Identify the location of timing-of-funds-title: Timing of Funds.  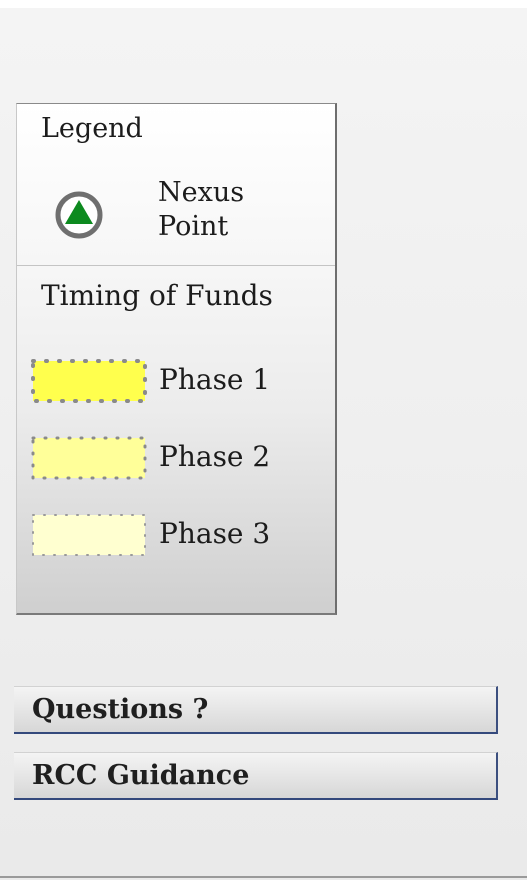
(157, 295).